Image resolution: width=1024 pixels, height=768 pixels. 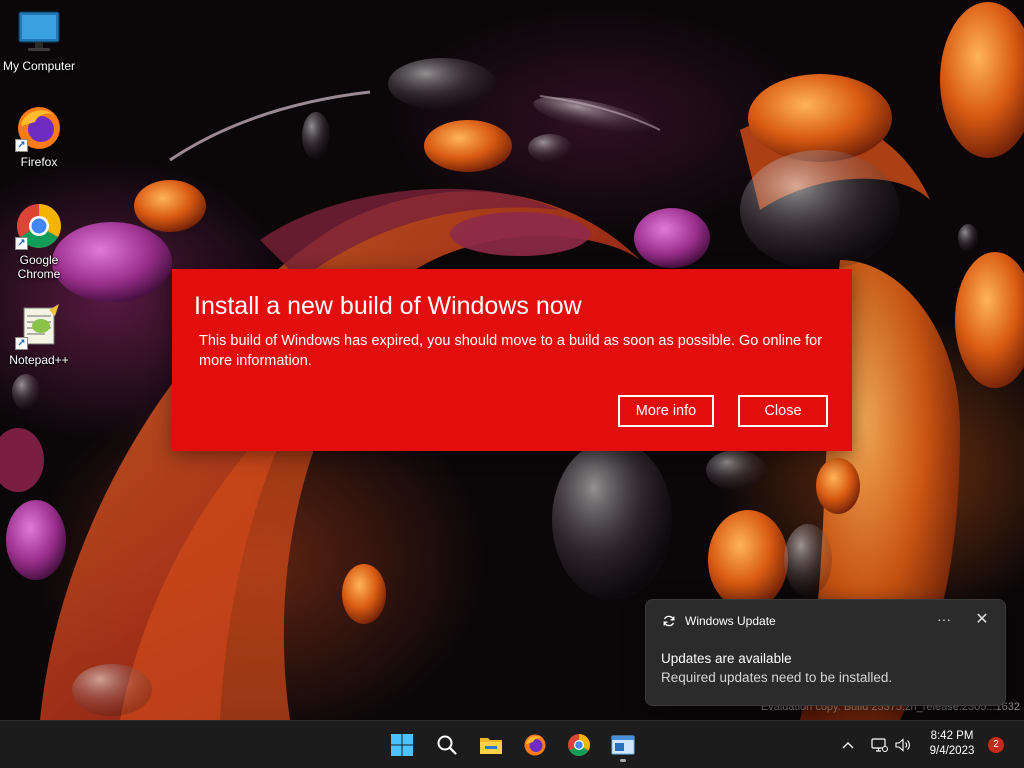 I want to click on monitor-icon, so click(x=39, y=32).